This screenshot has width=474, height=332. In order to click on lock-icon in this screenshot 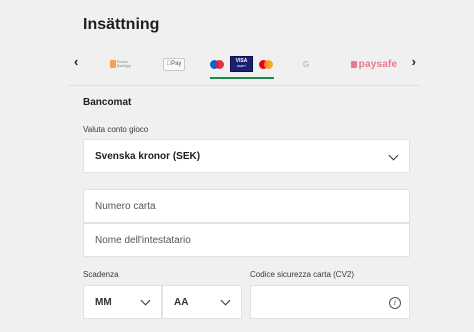, I will do `click(353, 64)`.